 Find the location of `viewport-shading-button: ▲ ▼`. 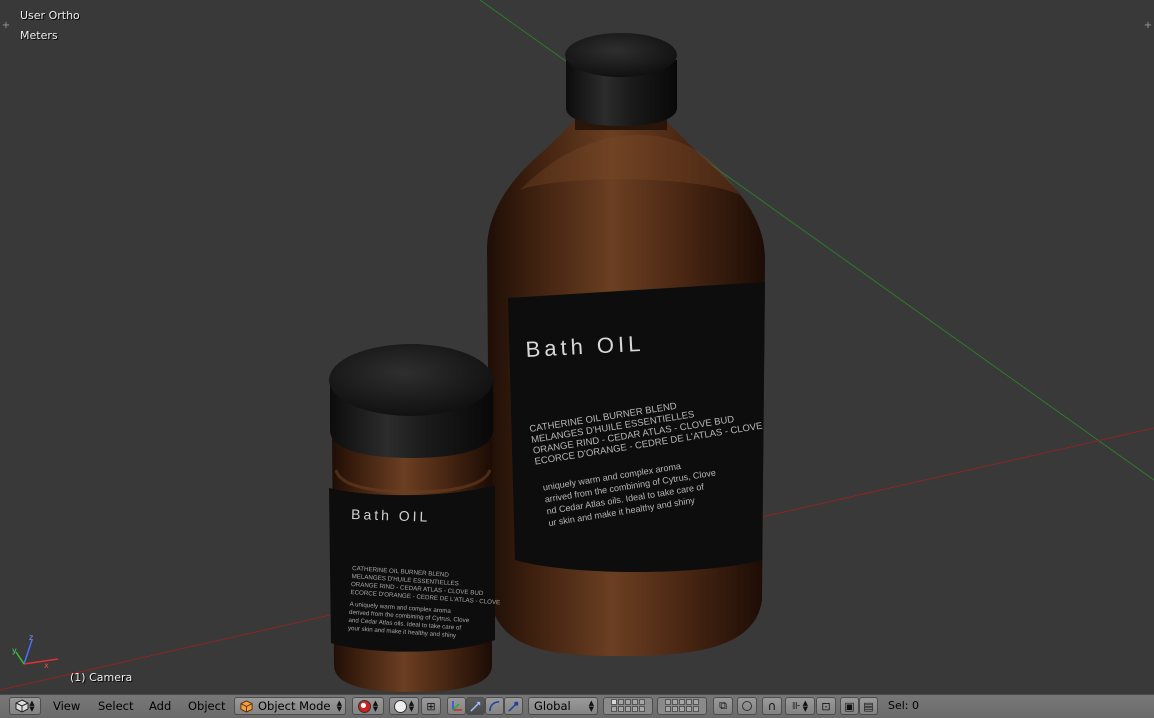

viewport-shading-button: ▲ ▼ is located at coordinates (368, 706).